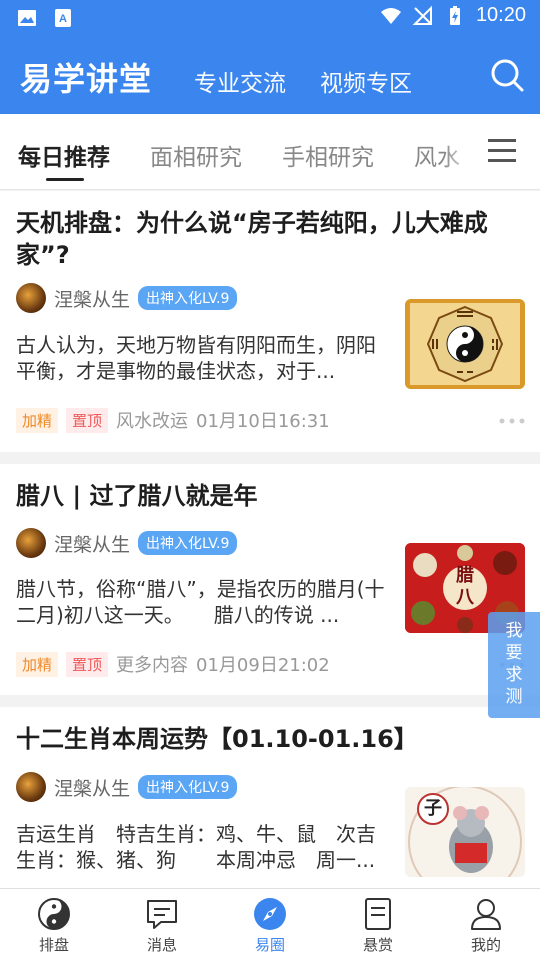 The width and height of the screenshot is (540, 960). I want to click on tab-daily-recommend: 每日推荐, so click(64, 155).